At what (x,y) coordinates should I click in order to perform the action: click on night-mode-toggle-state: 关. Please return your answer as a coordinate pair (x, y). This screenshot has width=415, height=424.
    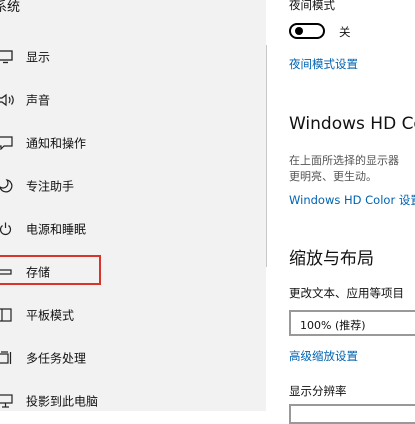
    Looking at the image, I should click on (345, 32).